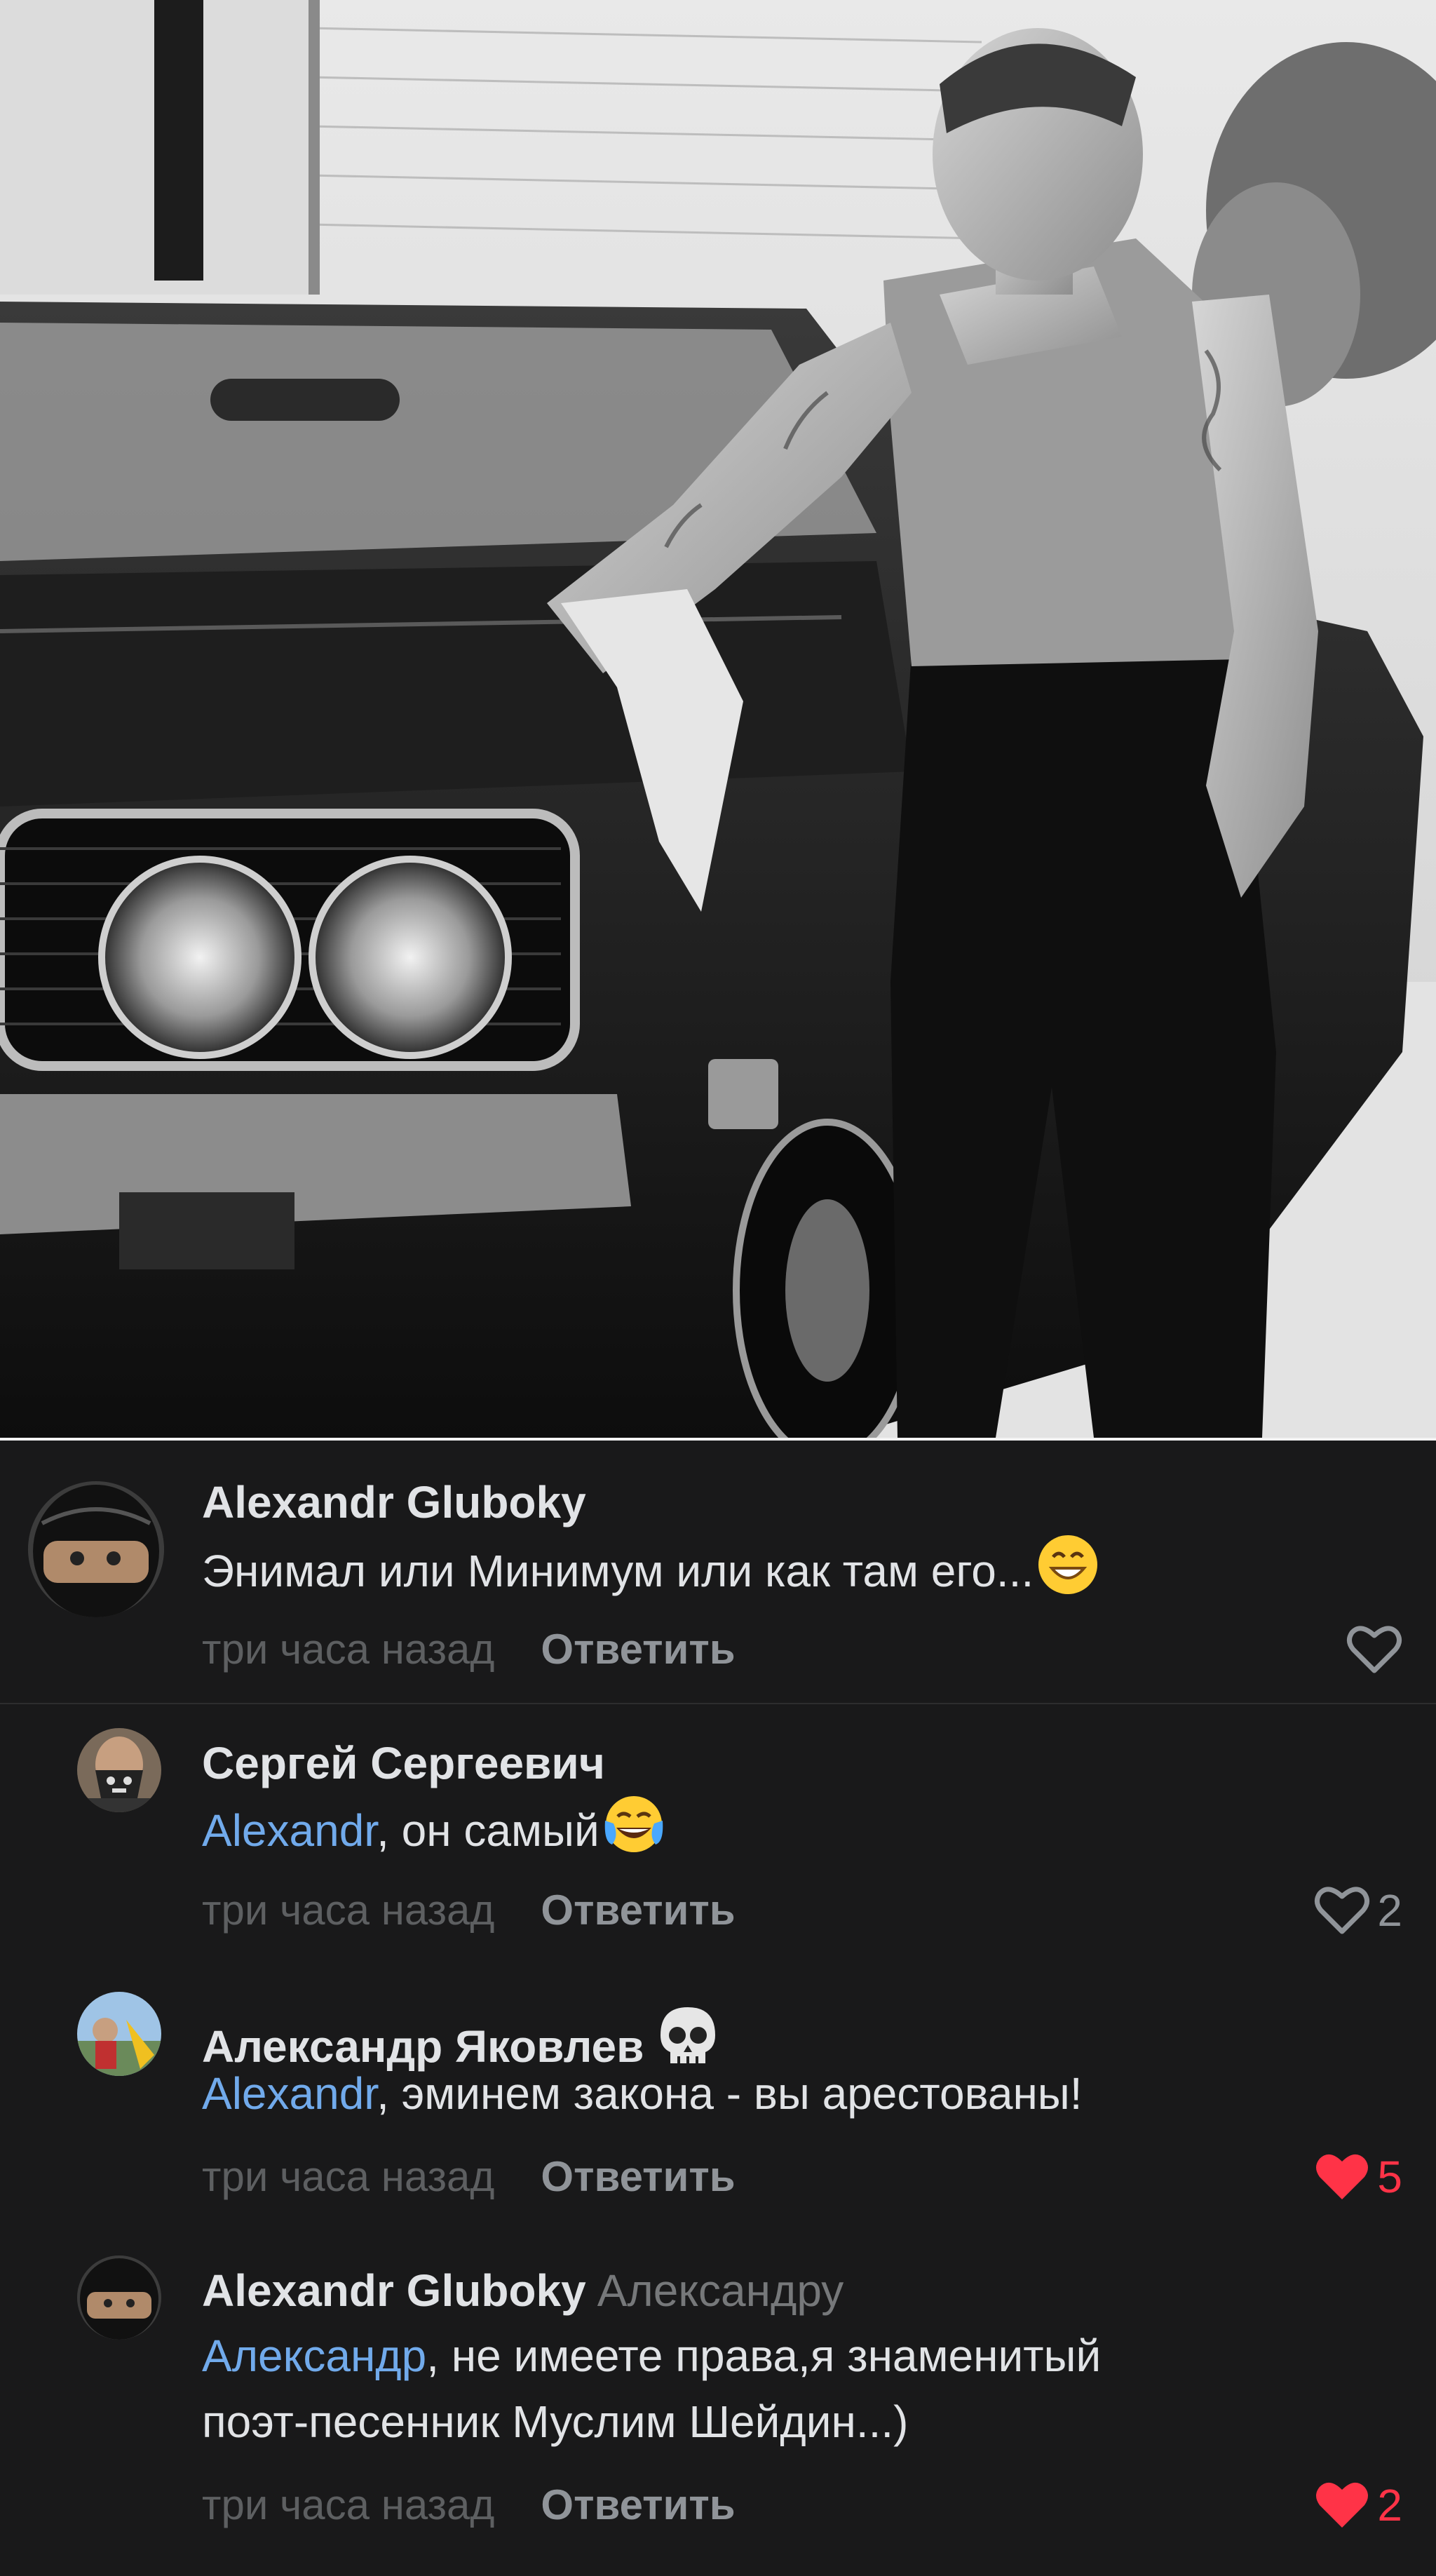 The image size is (1436, 2576). What do you see at coordinates (394, 1502) in the screenshot?
I see `comment-author: Alexandr Gluboky` at bounding box center [394, 1502].